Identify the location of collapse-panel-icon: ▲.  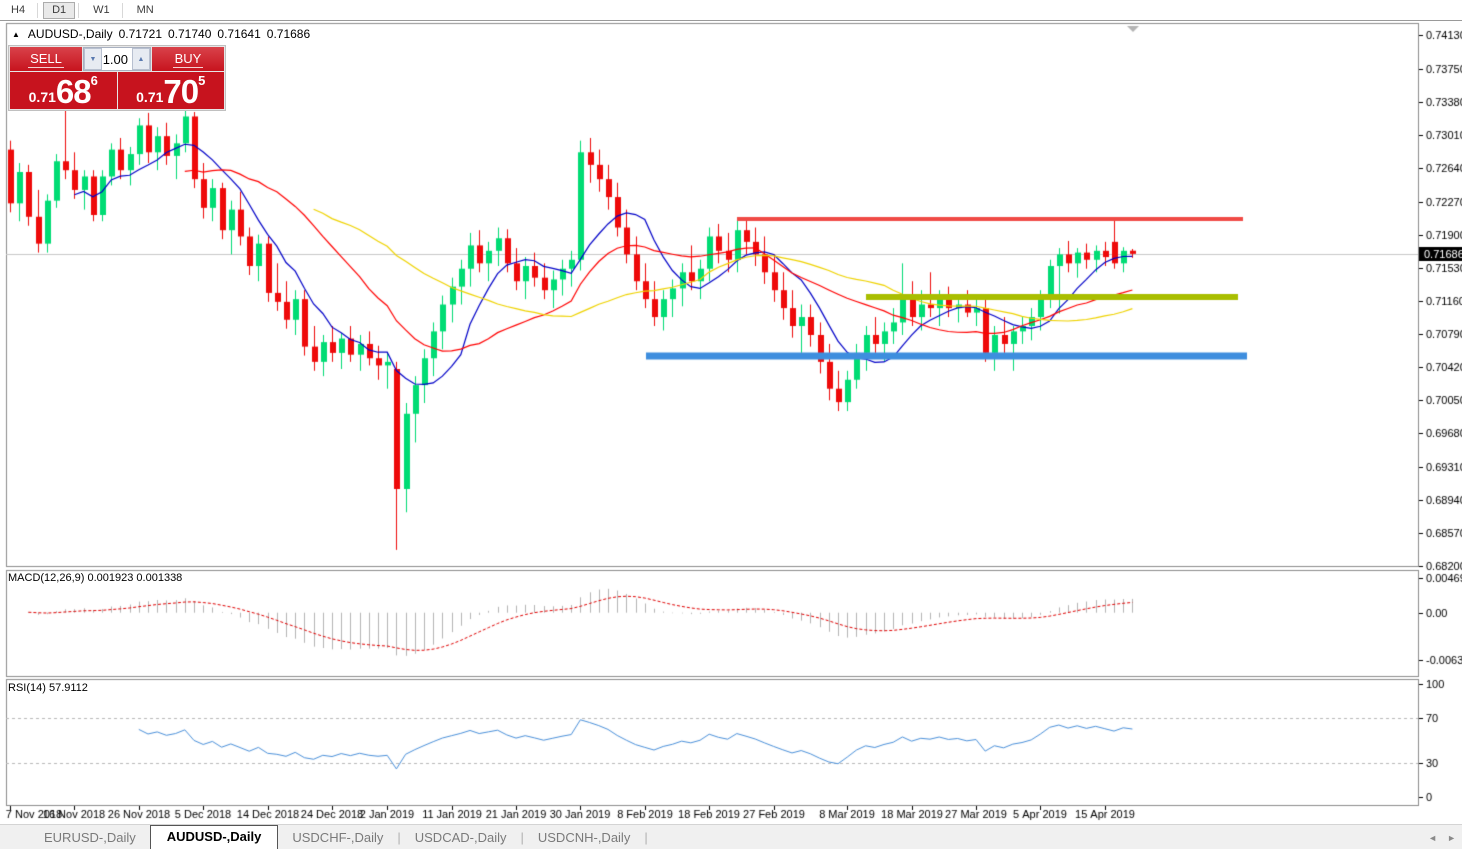
(16, 34).